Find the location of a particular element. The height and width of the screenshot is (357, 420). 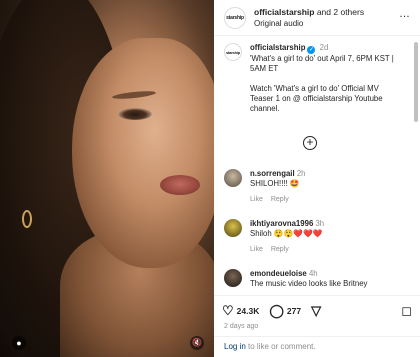

login-rest: to like or comment. is located at coordinates (280, 346).